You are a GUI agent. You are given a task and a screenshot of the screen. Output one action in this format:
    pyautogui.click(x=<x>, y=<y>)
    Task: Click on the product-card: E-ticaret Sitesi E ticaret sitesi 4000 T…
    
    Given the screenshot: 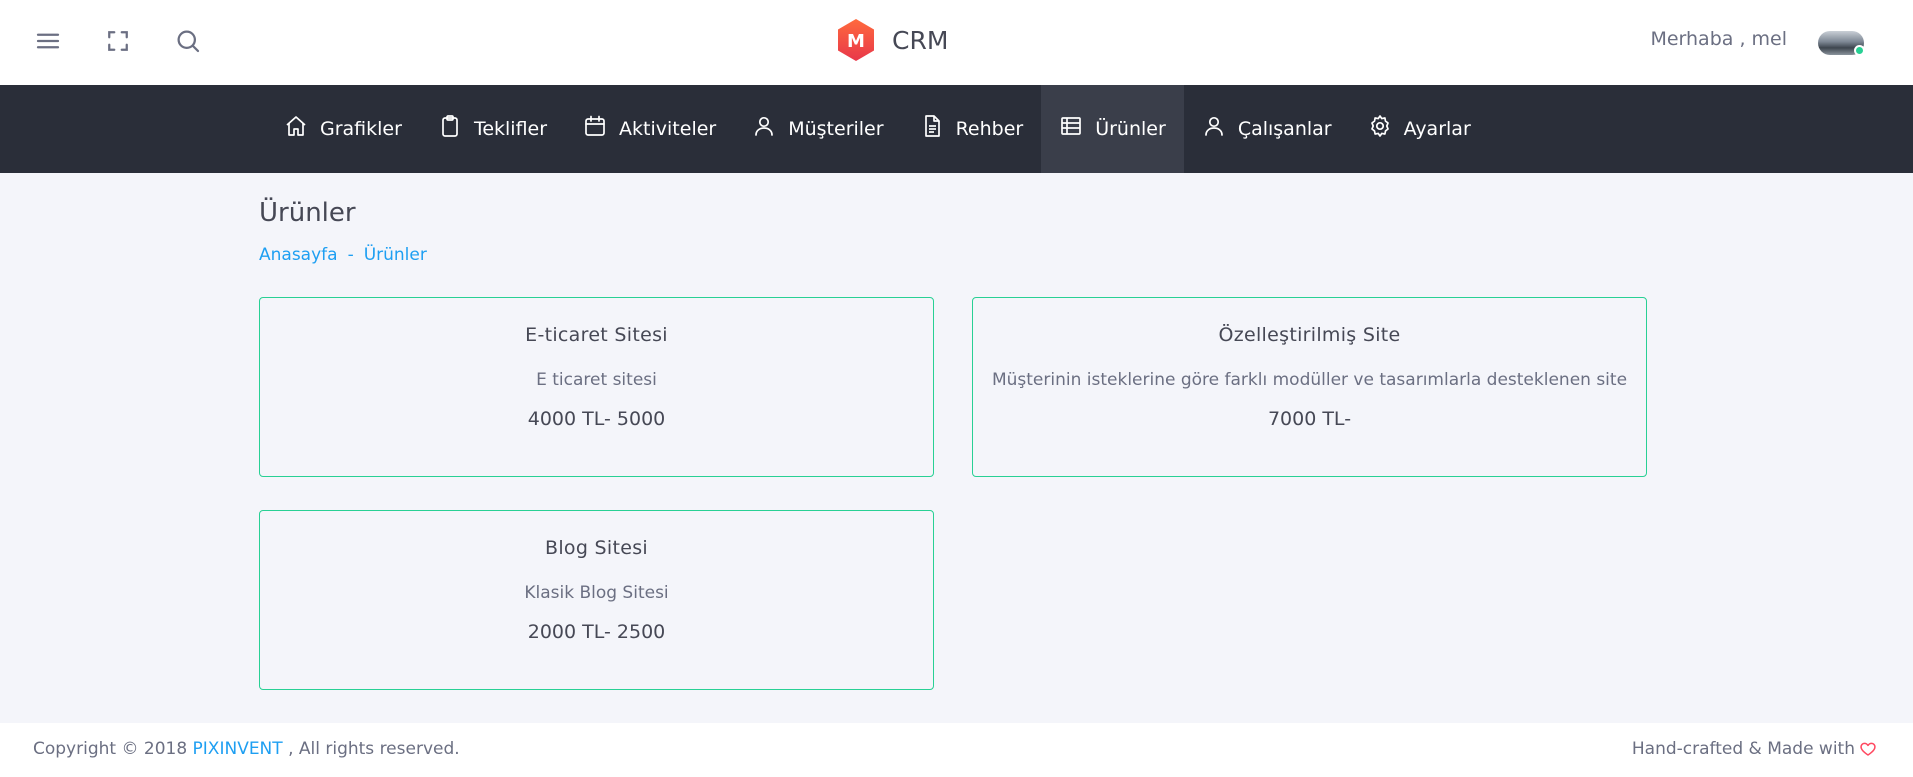 What is the action you would take?
    pyautogui.click(x=596, y=387)
    